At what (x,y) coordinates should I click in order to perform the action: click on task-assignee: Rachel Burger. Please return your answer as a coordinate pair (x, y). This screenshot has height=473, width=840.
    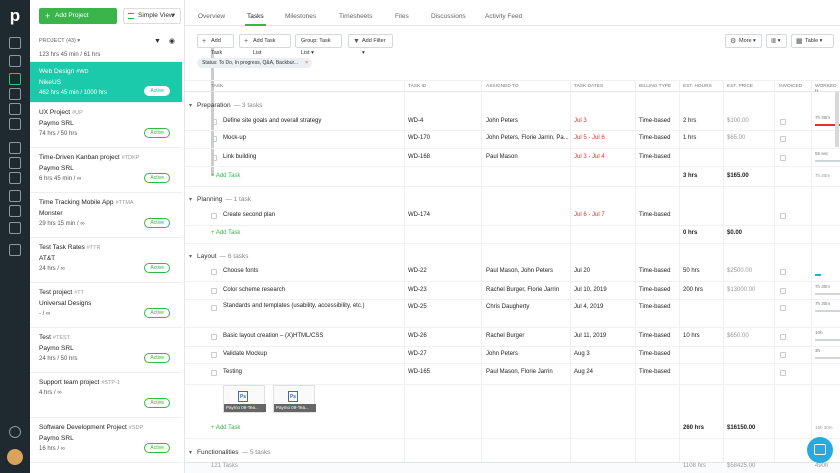
    Looking at the image, I should click on (505, 336).